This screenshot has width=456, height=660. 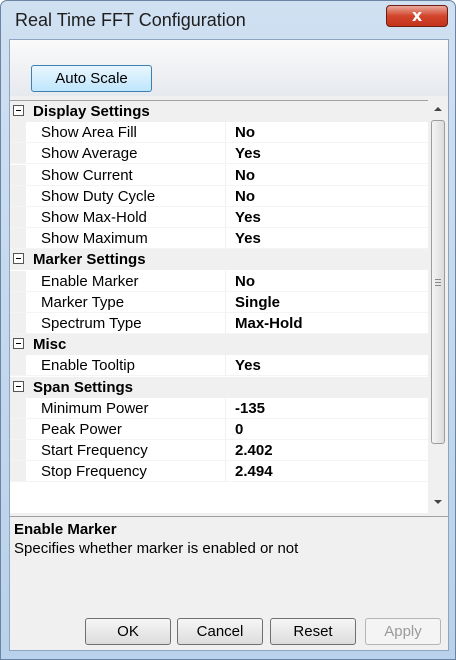 What do you see at coordinates (229, 68) in the screenshot?
I see `toolbar: Auto Scale` at bounding box center [229, 68].